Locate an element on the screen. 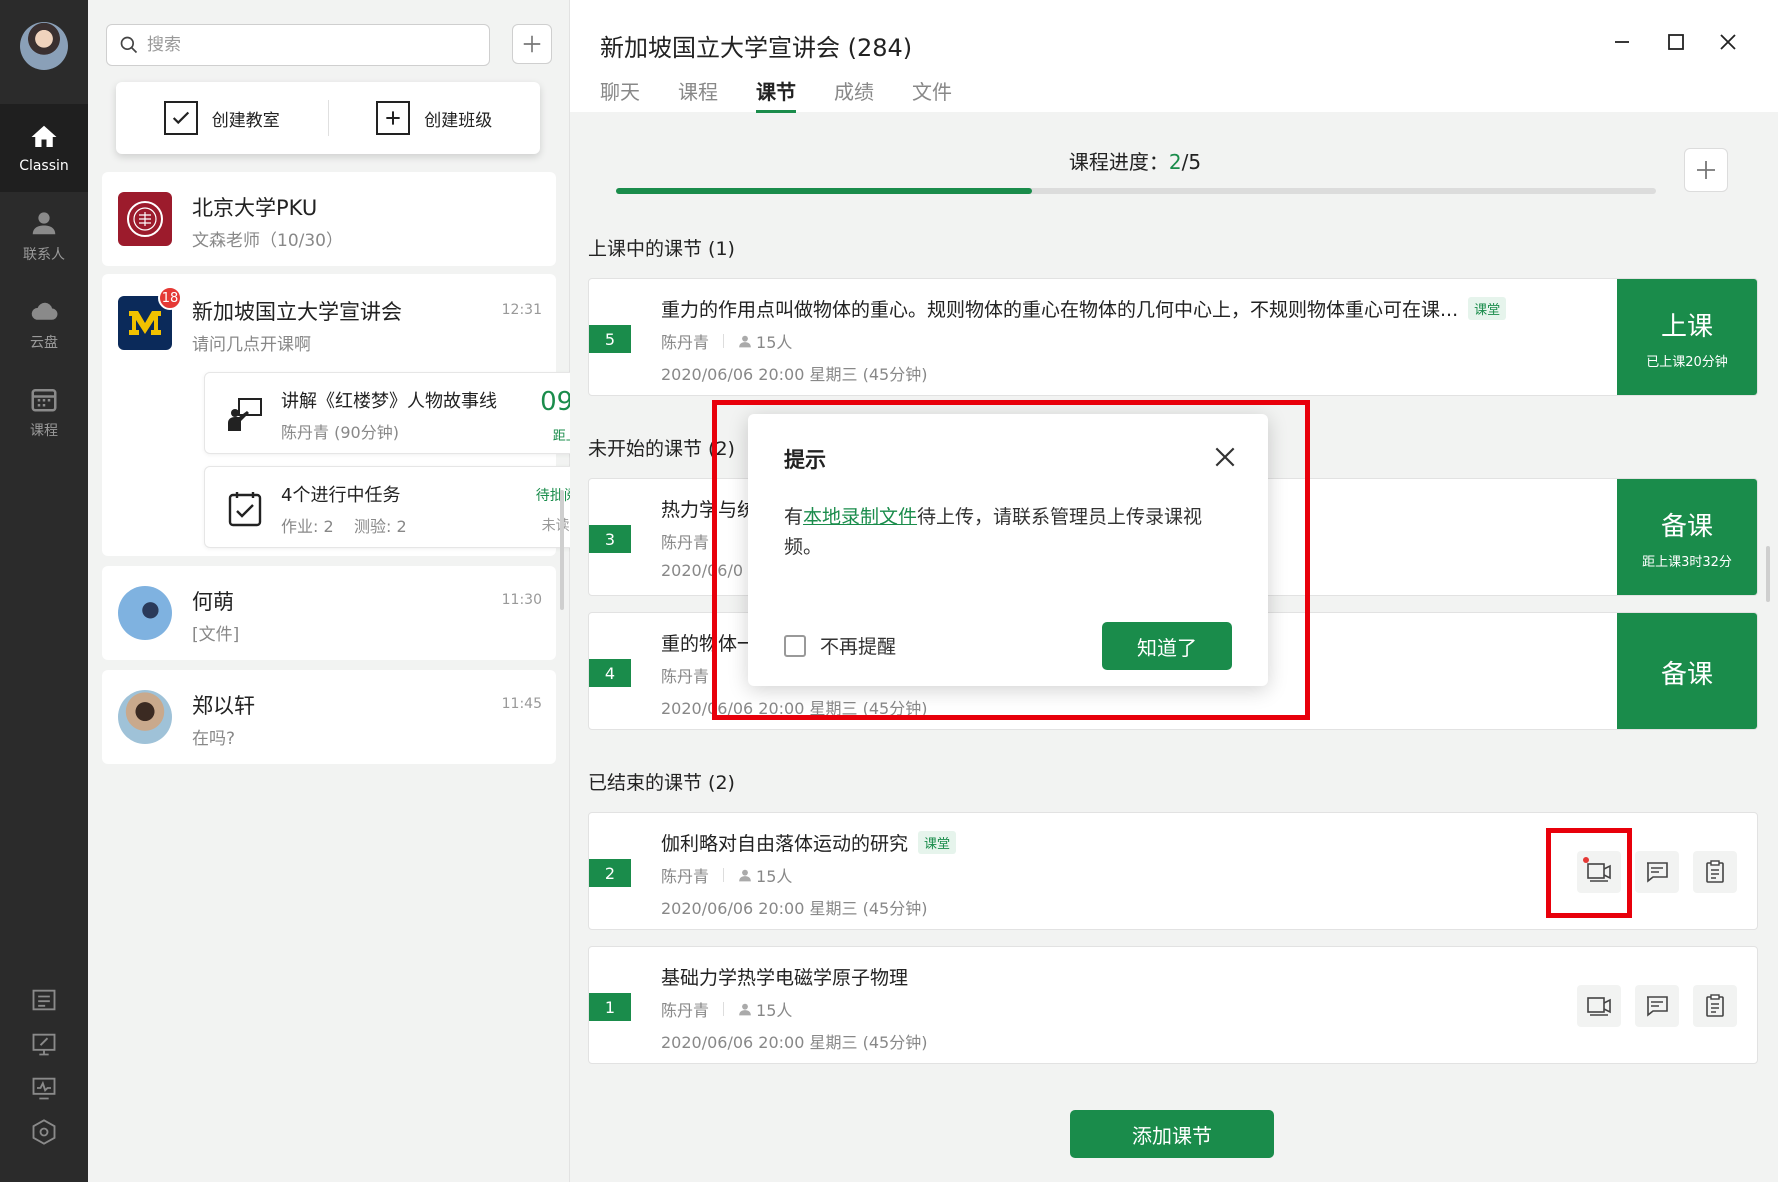  prepare-lesson-button: 备课 距上课3时32分 is located at coordinates (1687, 537).